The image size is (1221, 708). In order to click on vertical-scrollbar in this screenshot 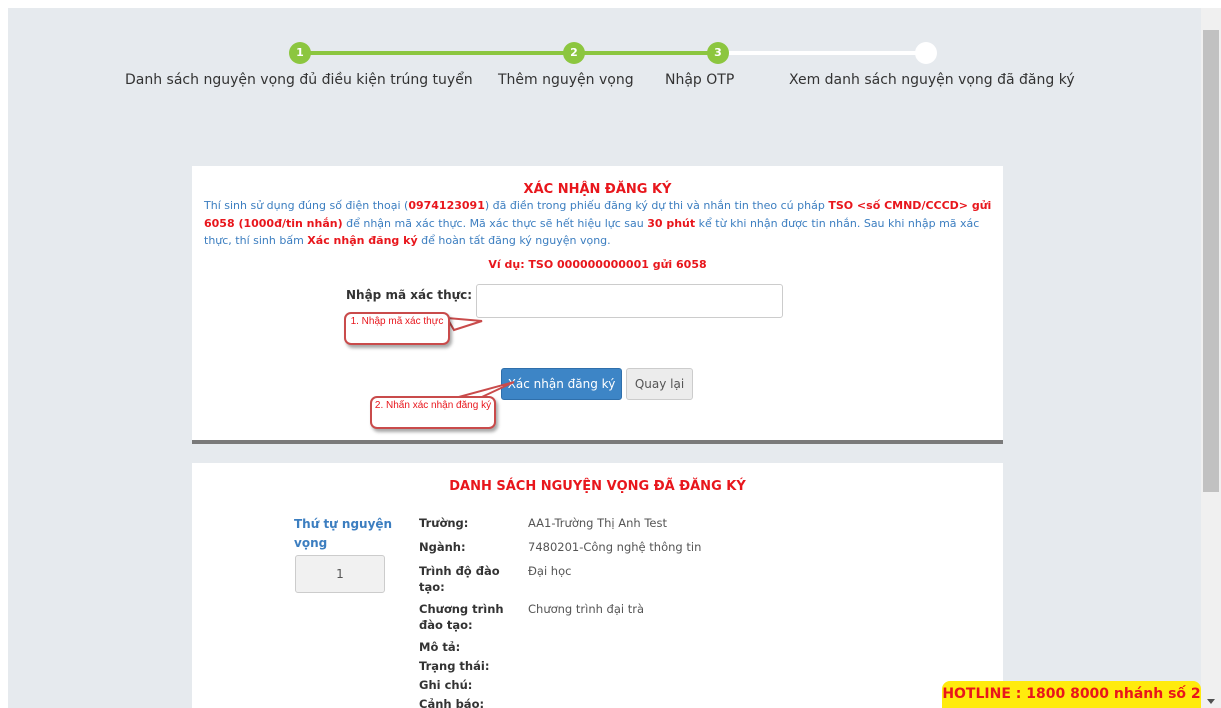, I will do `click(1211, 358)`.